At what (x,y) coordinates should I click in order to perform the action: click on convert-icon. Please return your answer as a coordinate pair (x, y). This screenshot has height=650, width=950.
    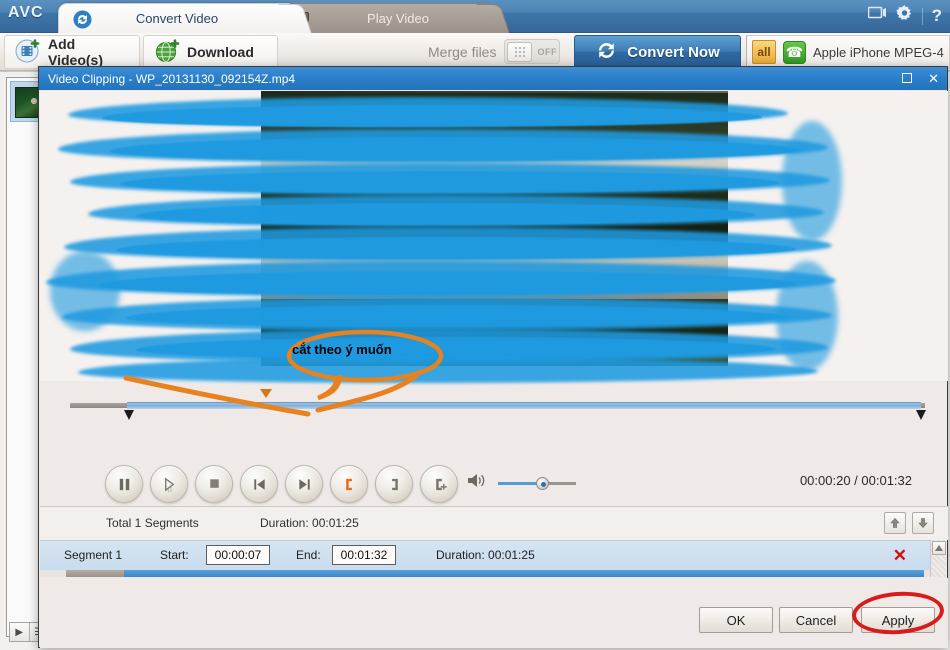
    Looking at the image, I should click on (82, 19).